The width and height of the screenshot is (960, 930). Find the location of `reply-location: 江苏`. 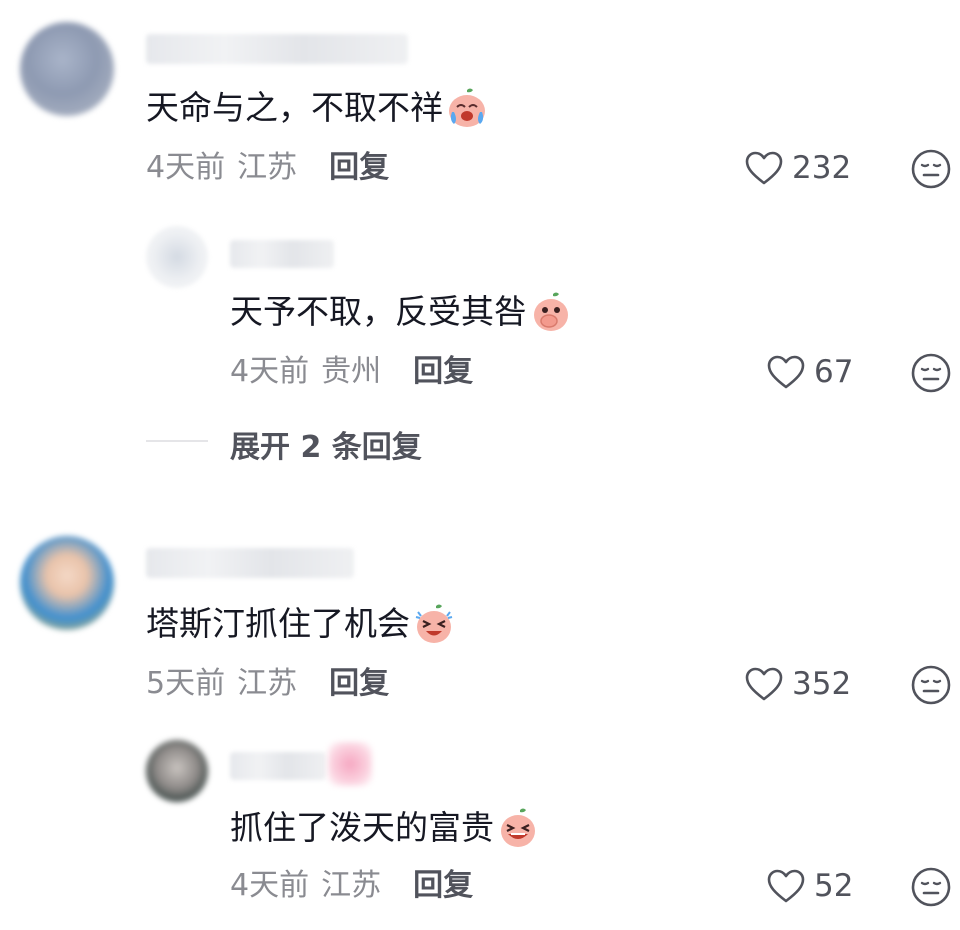

reply-location: 江苏 is located at coordinates (351, 885).